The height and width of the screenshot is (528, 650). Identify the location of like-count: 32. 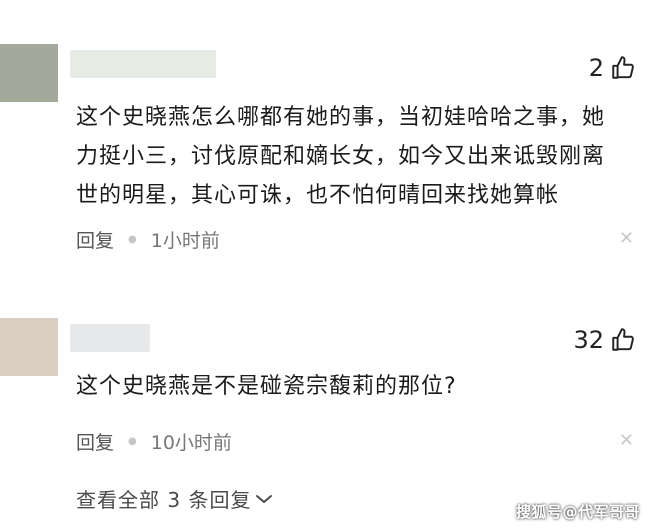
(588, 340).